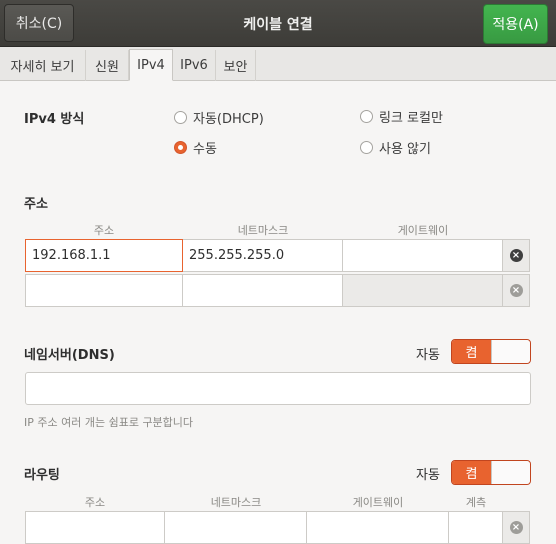 This screenshot has width=556, height=544. Describe the element at coordinates (95, 502) in the screenshot. I see `route-address-column-header: 주소` at that location.